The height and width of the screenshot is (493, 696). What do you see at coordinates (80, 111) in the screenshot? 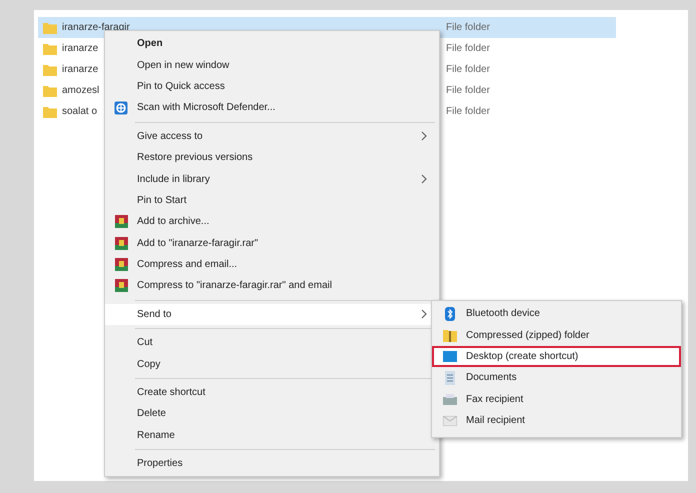
I see `folder-name: soalat o` at bounding box center [80, 111].